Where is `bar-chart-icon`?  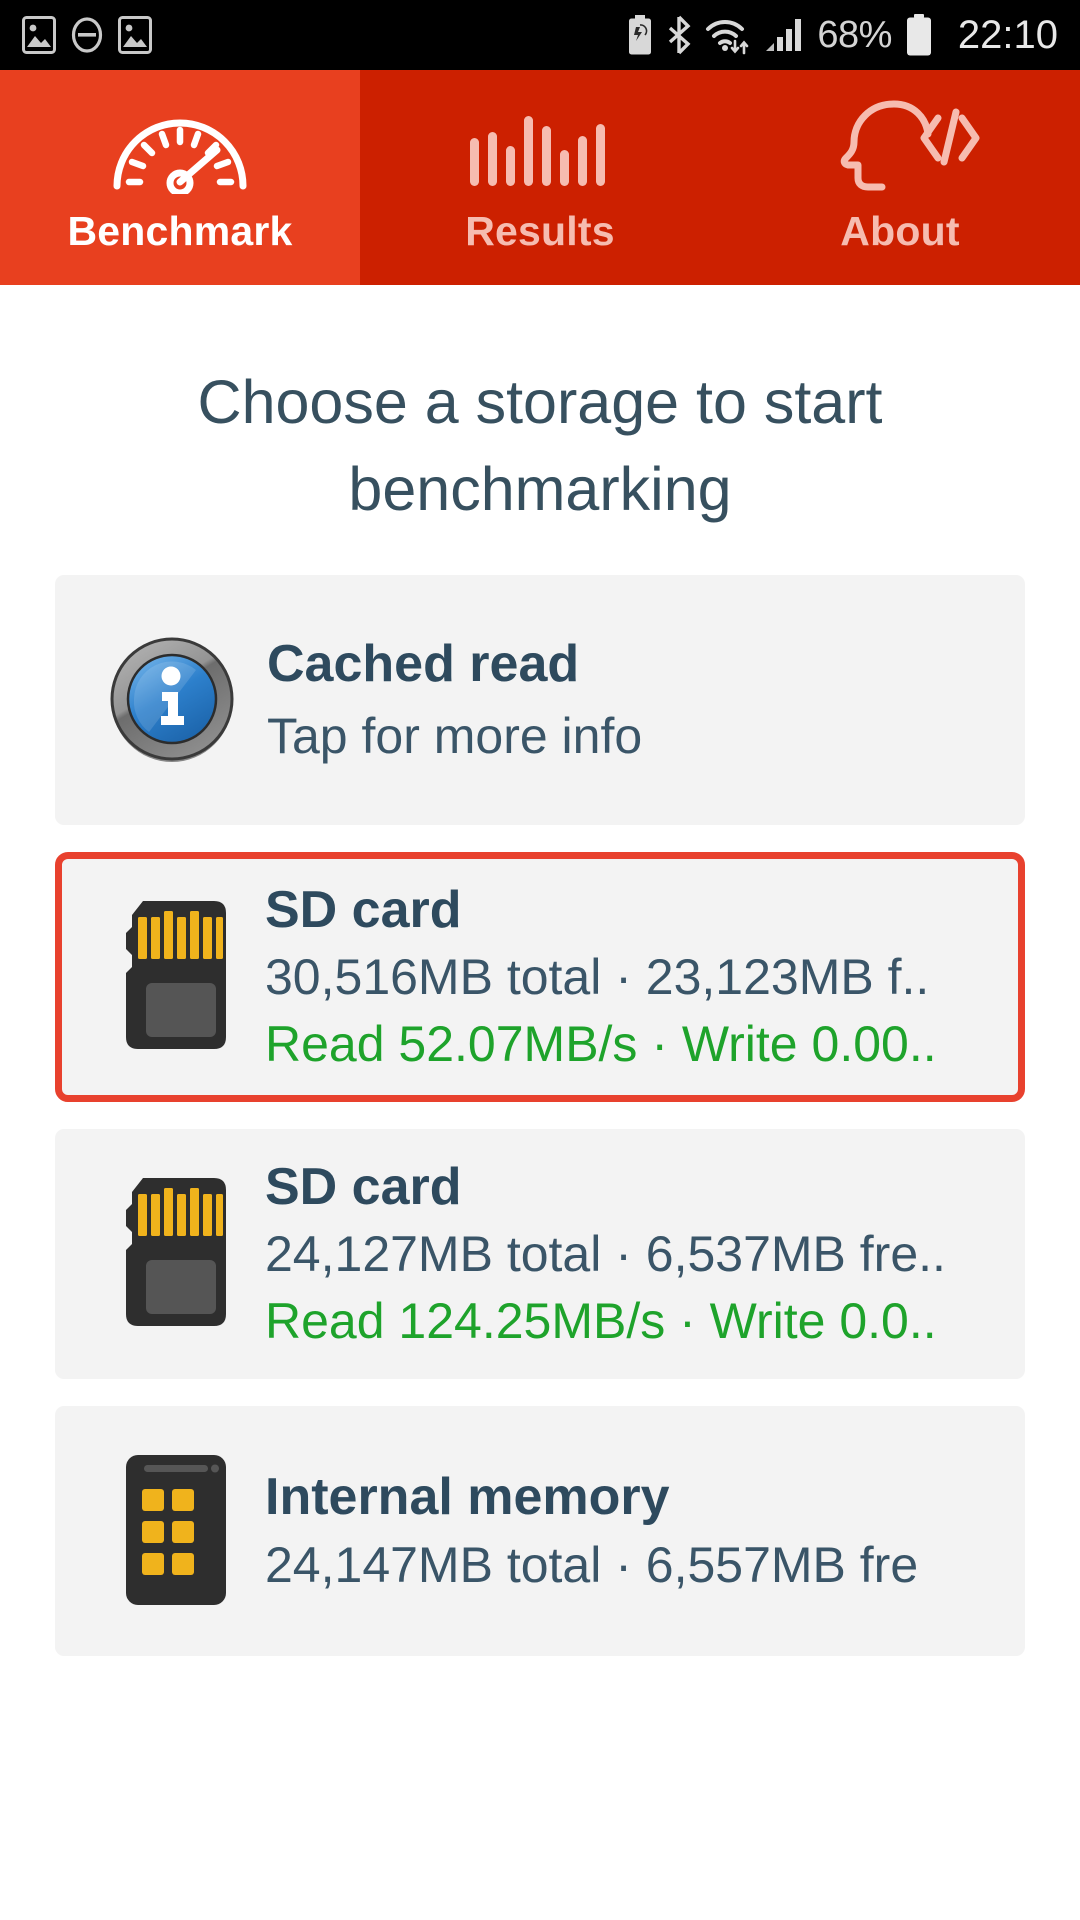 bar-chart-icon is located at coordinates (540, 146).